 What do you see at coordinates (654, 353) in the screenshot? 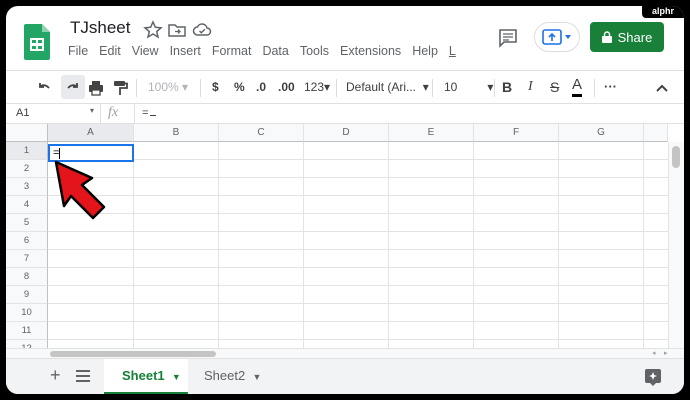
I see `scroll-left-arrow-icon: ◂` at bounding box center [654, 353].